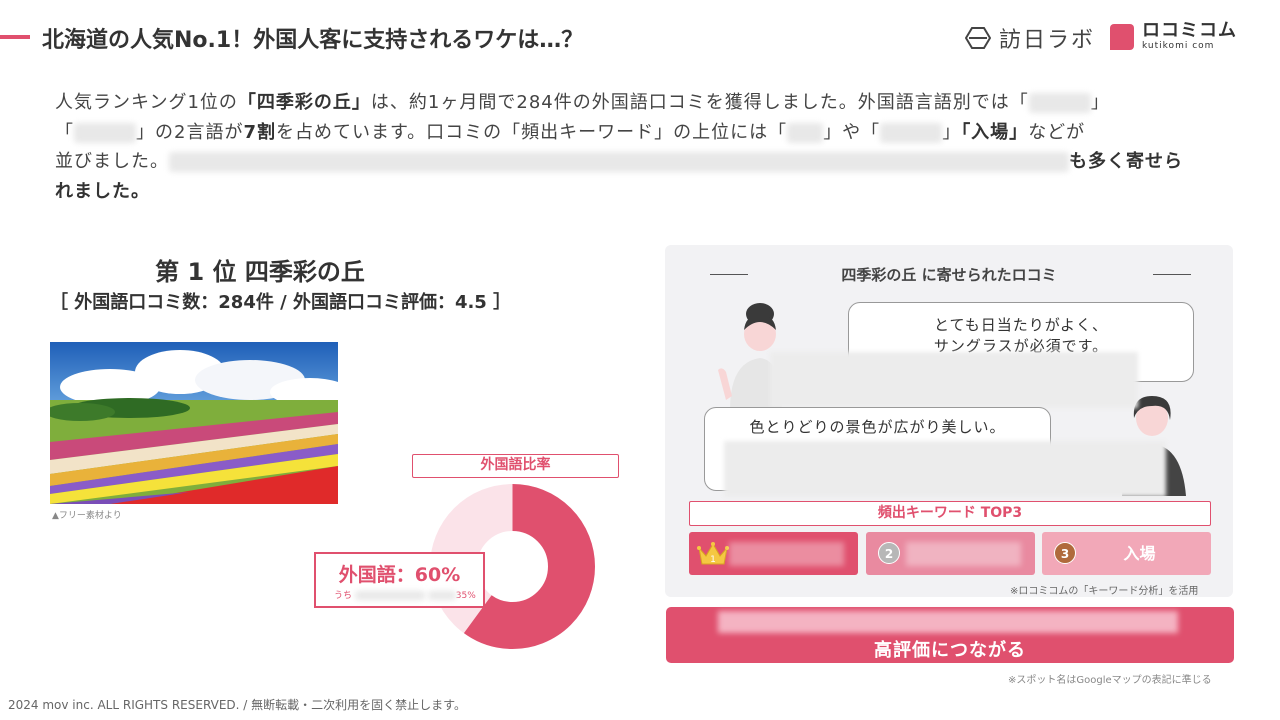 The image size is (1280, 720). I want to click on keyword-rank-3: 3 入場, so click(1126, 553).